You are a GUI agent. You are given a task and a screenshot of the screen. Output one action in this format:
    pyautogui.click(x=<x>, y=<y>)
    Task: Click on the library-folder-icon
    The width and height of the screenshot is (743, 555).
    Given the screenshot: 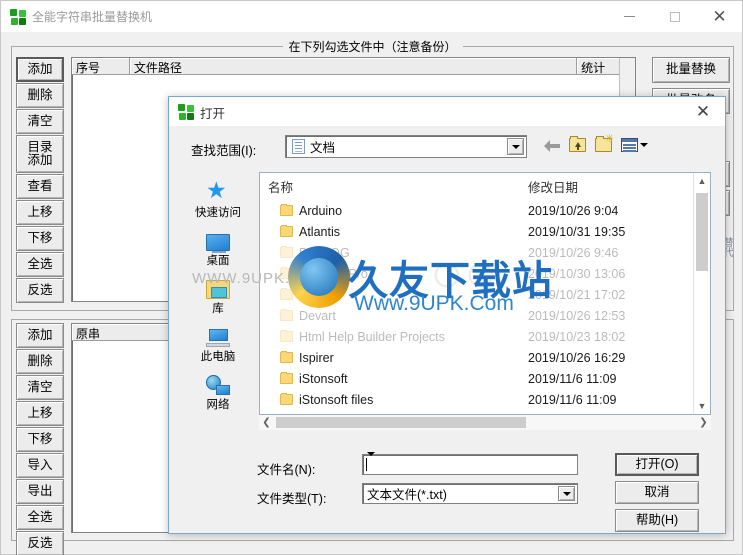 What is the action you would take?
    pyautogui.click(x=218, y=286)
    